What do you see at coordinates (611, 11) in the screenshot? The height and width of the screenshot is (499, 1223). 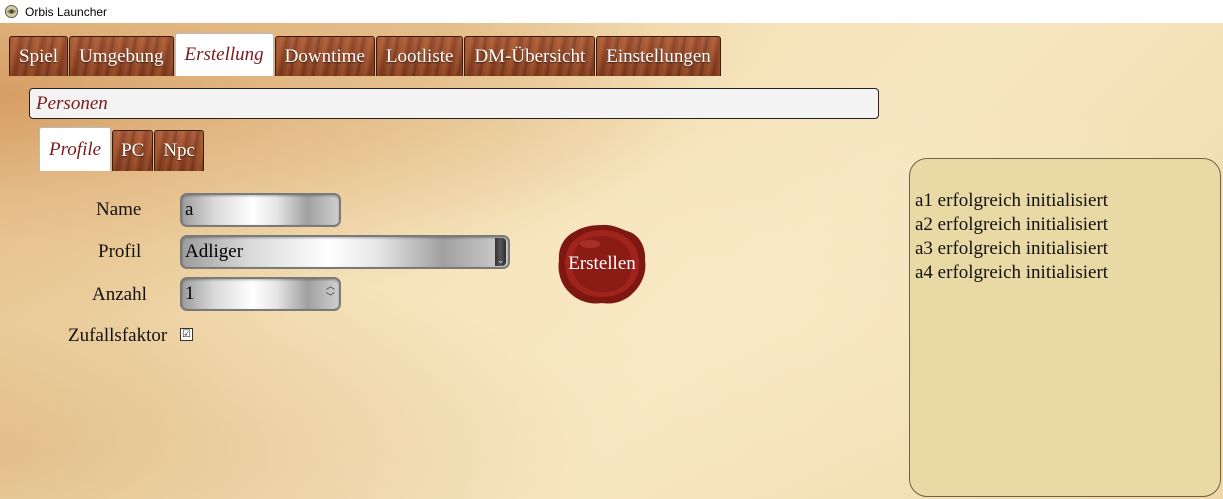 I see `title-bar: Orbis Launcher` at bounding box center [611, 11].